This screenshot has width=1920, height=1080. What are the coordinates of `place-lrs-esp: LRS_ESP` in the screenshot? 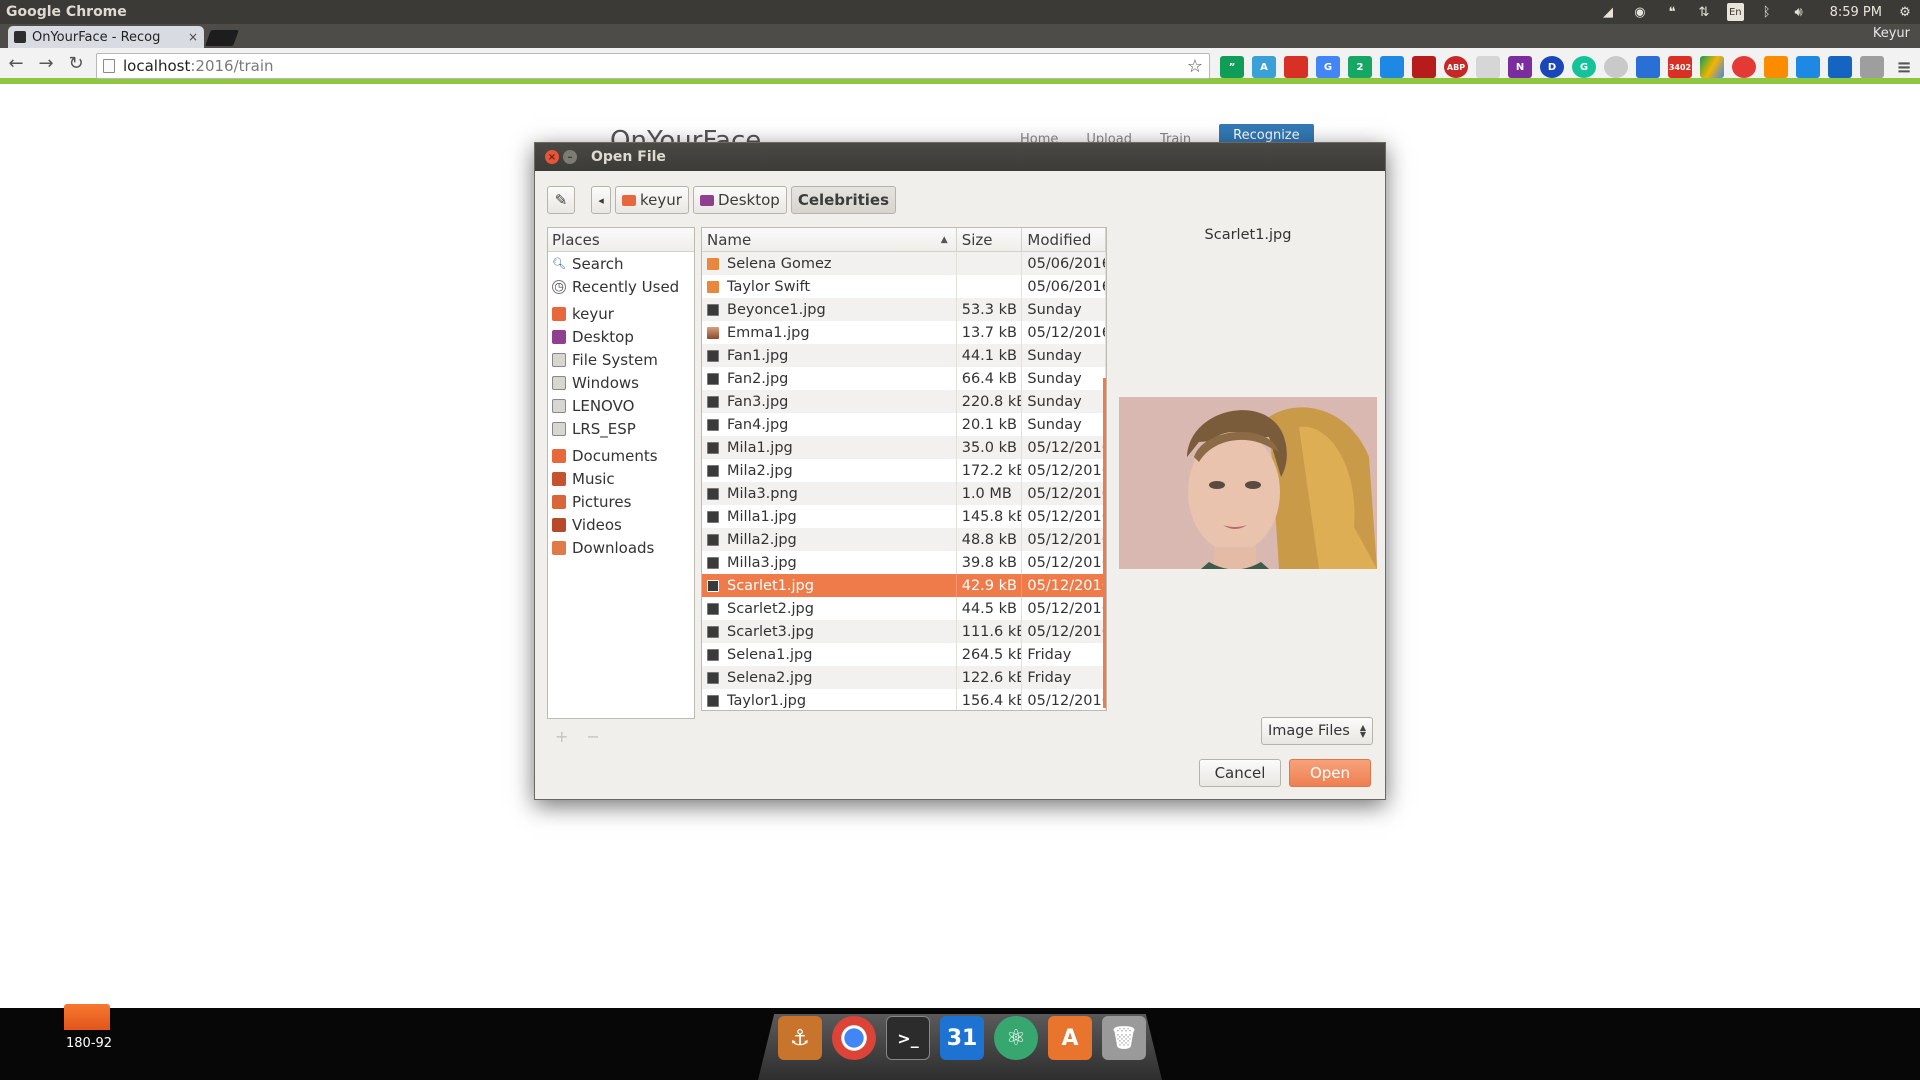 It's located at (621, 428).